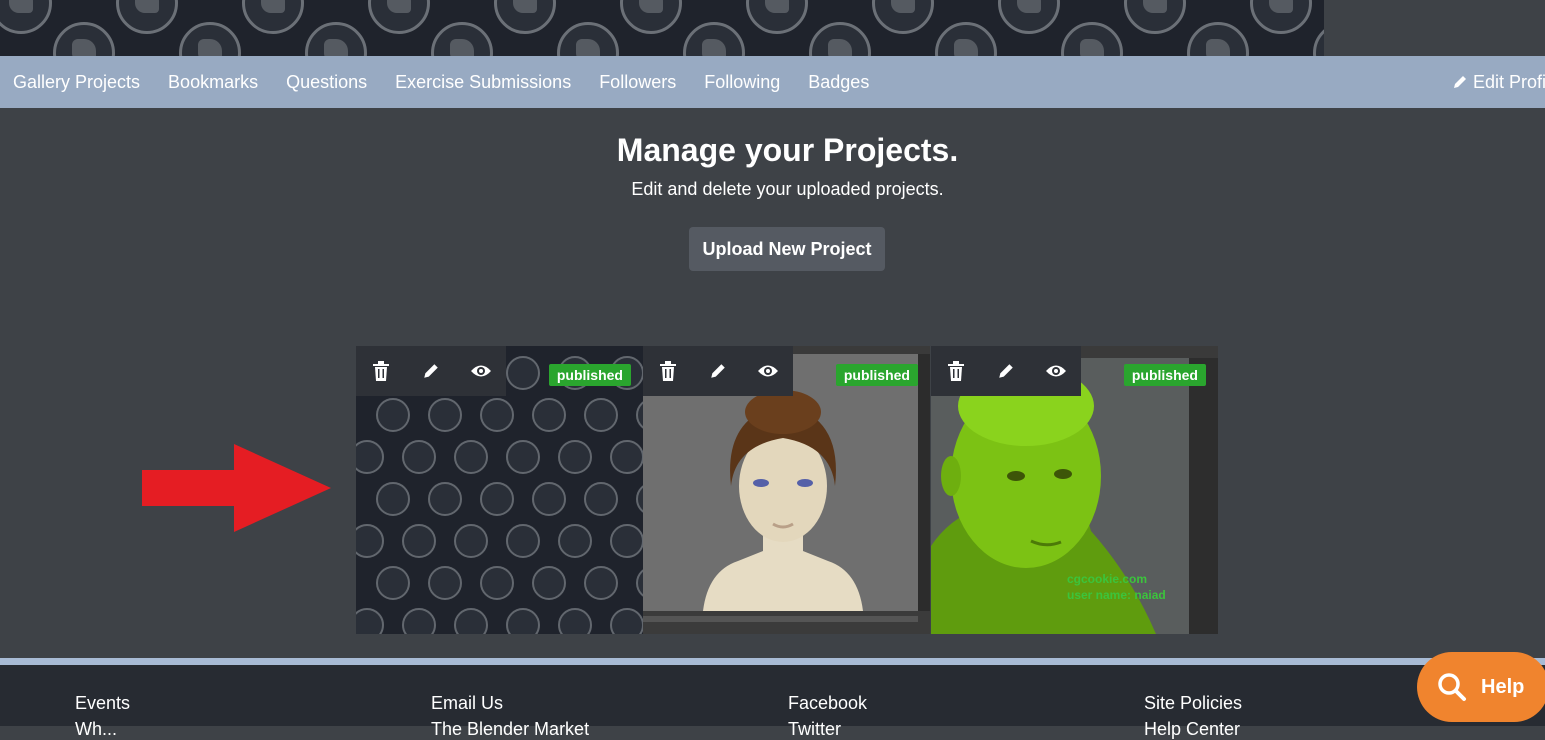 This screenshot has width=1545, height=740. Describe the element at coordinates (1116, 587) in the screenshot. I see `thumbnail-watermark: cgcookie.com user name: naiad` at that location.